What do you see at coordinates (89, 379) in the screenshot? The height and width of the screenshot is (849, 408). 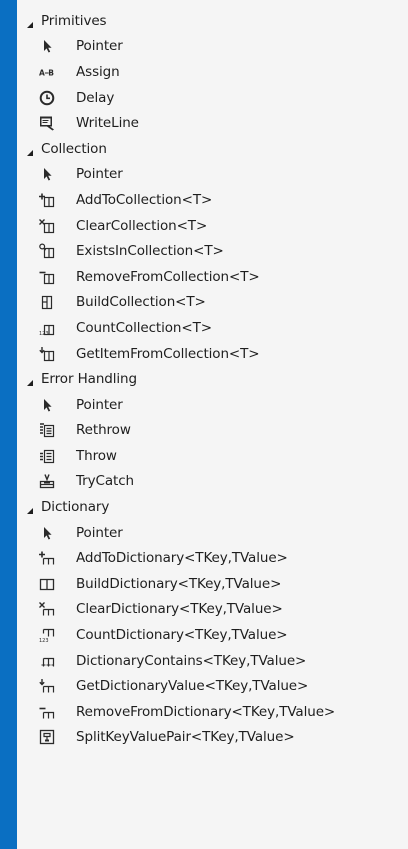 I see `category-label: Error Handling` at bounding box center [89, 379].